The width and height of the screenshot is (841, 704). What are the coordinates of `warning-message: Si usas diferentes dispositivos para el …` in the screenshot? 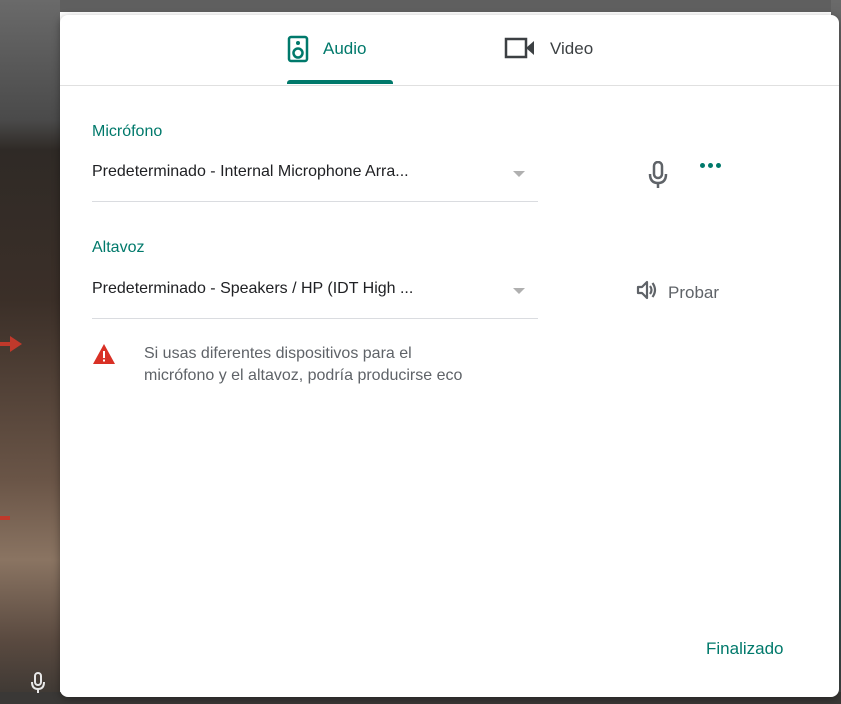 It's located at (354, 365).